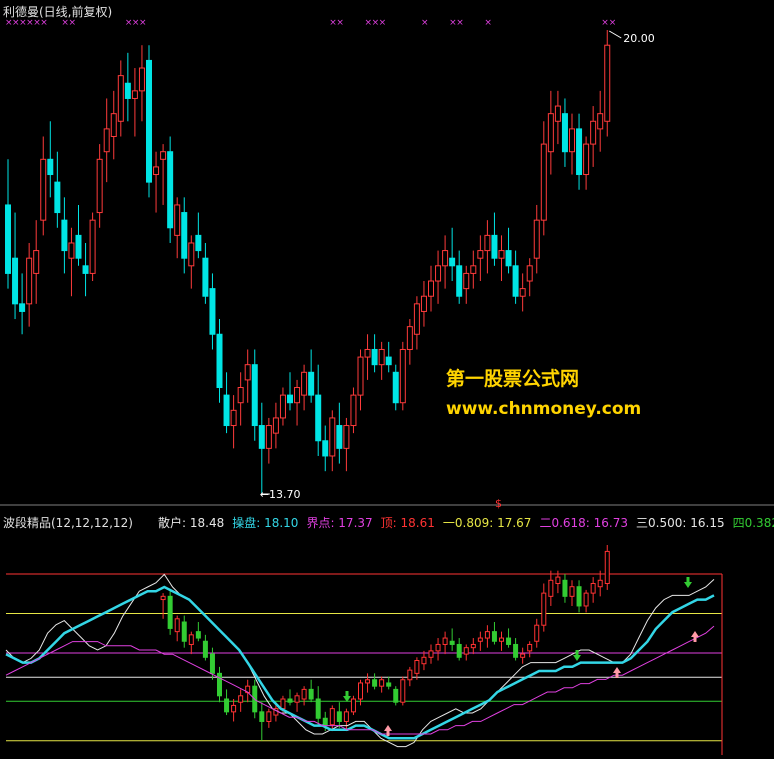 The width and height of the screenshot is (774, 759). I want to click on buy-arrow-shaft, so click(388, 733).